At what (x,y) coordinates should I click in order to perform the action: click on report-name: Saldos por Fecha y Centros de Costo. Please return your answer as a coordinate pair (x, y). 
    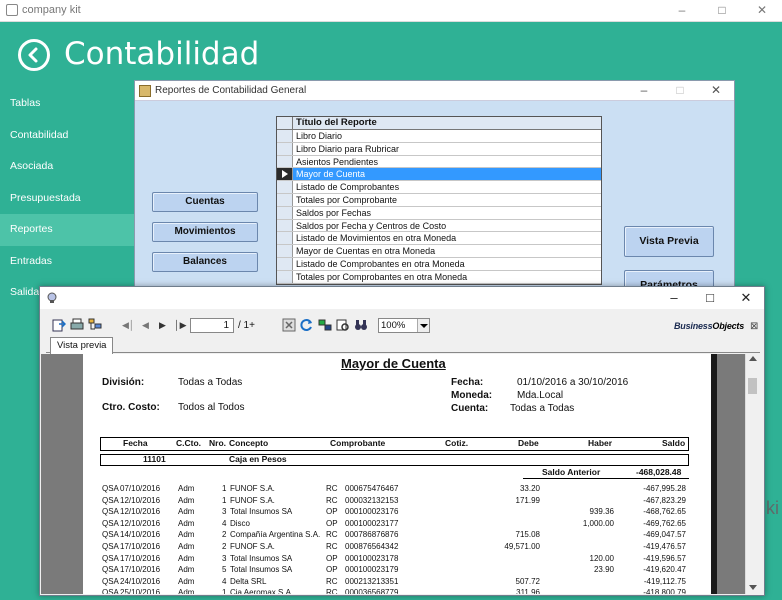
    Looking at the image, I should click on (371, 225).